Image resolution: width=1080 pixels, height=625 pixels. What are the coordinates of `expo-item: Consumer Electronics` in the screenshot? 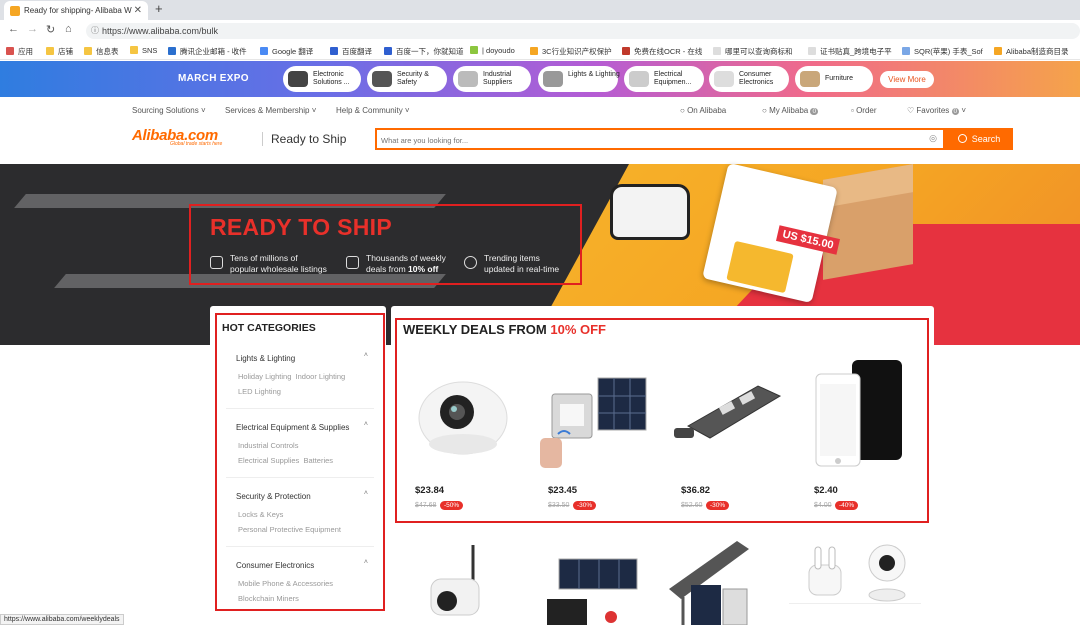 It's located at (749, 79).